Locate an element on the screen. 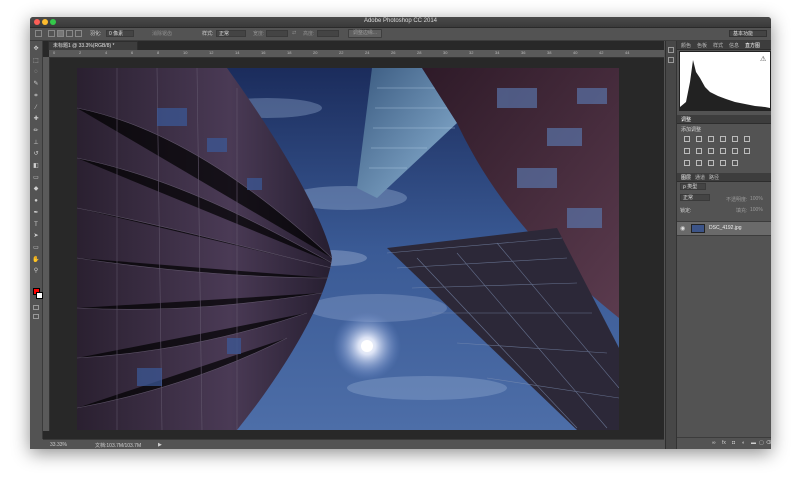 The width and height of the screenshot is (800, 489). layers-footer: ∞ fx ◘ ◐ ▬ ▢ ⌫ is located at coordinates (724, 442).